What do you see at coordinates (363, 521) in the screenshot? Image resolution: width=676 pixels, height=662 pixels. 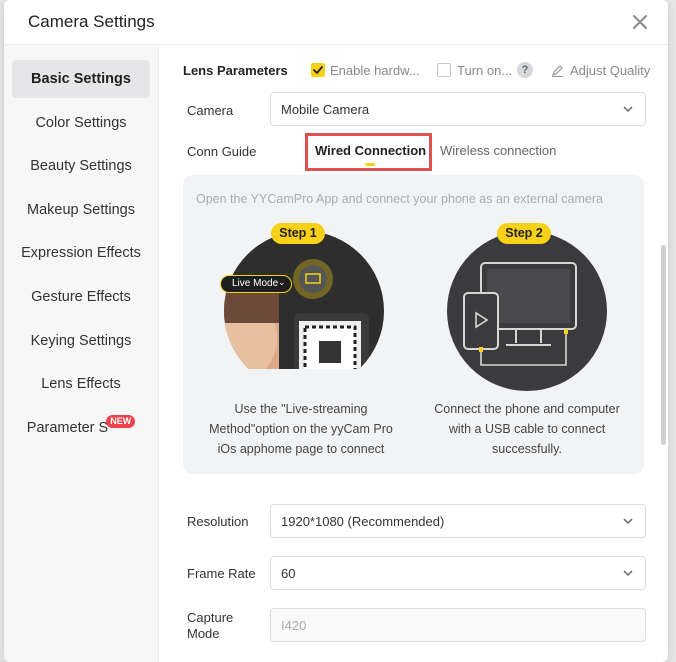 I see `resolution-select-value: 1920*1080 (Recommended)` at bounding box center [363, 521].